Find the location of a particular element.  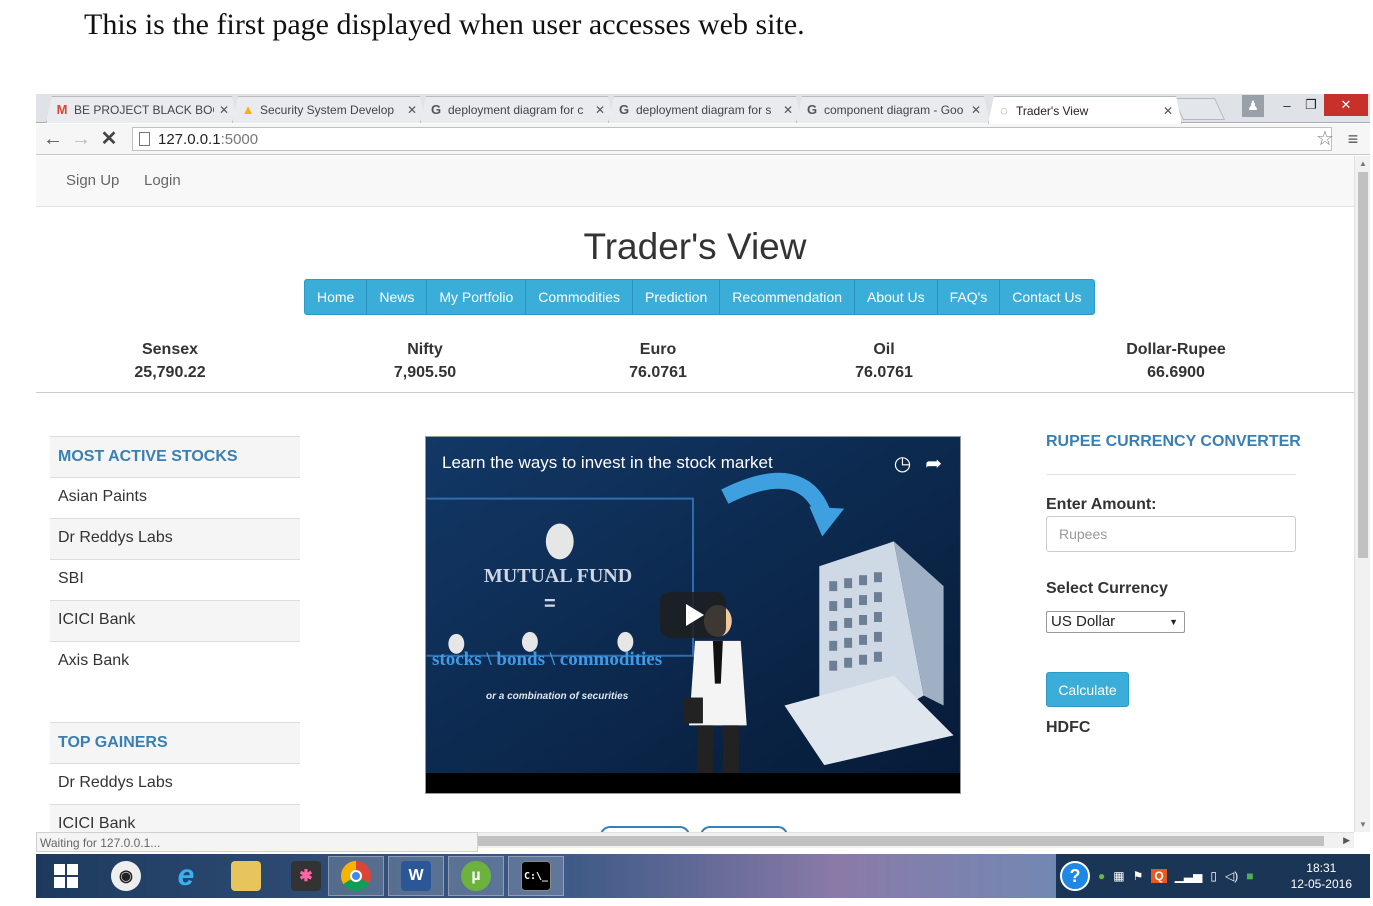

play-icon is located at coordinates (695, 615).